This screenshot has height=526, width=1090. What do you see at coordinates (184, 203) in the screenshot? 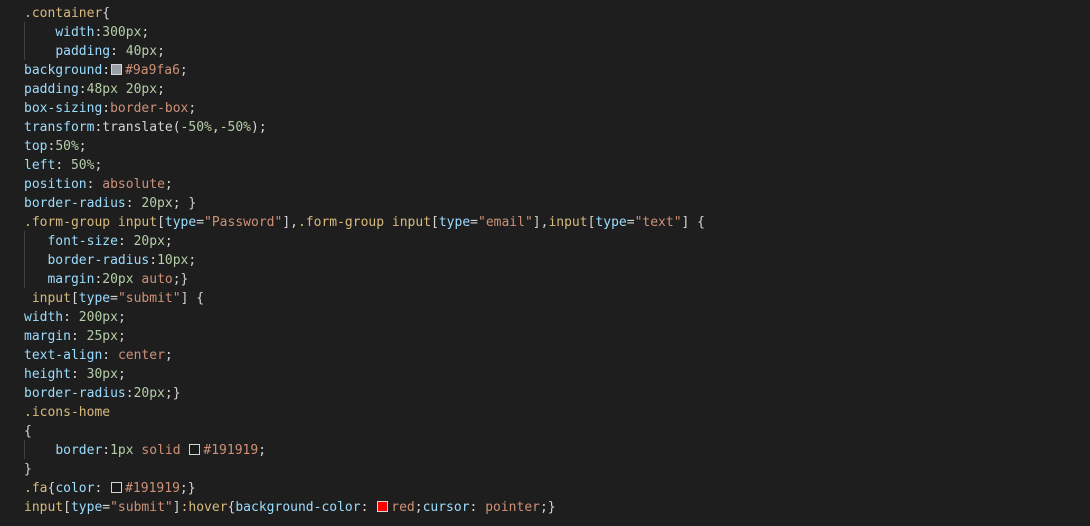
I see `code-token: ; }` at bounding box center [184, 203].